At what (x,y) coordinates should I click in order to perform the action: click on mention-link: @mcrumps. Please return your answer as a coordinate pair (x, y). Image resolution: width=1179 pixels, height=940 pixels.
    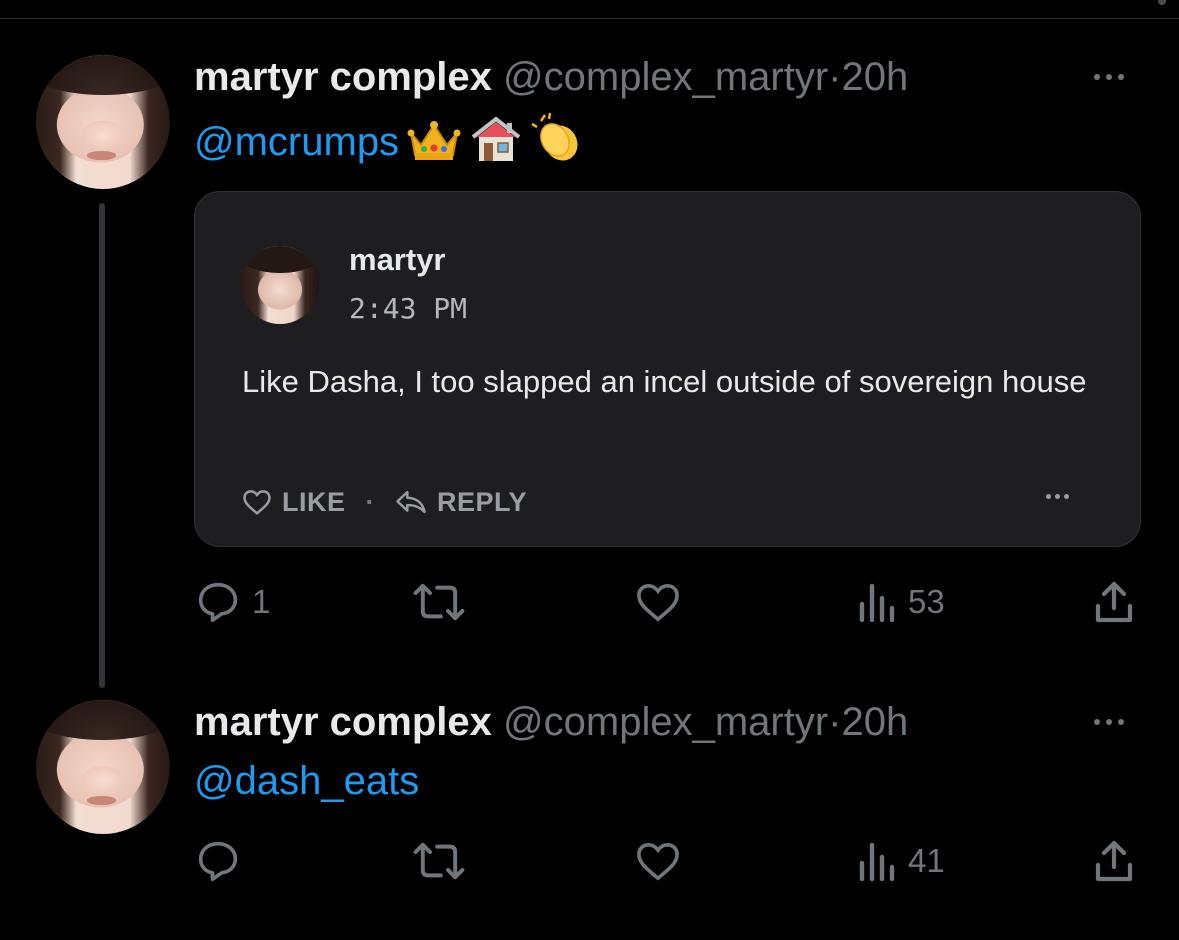
    Looking at the image, I should click on (296, 142).